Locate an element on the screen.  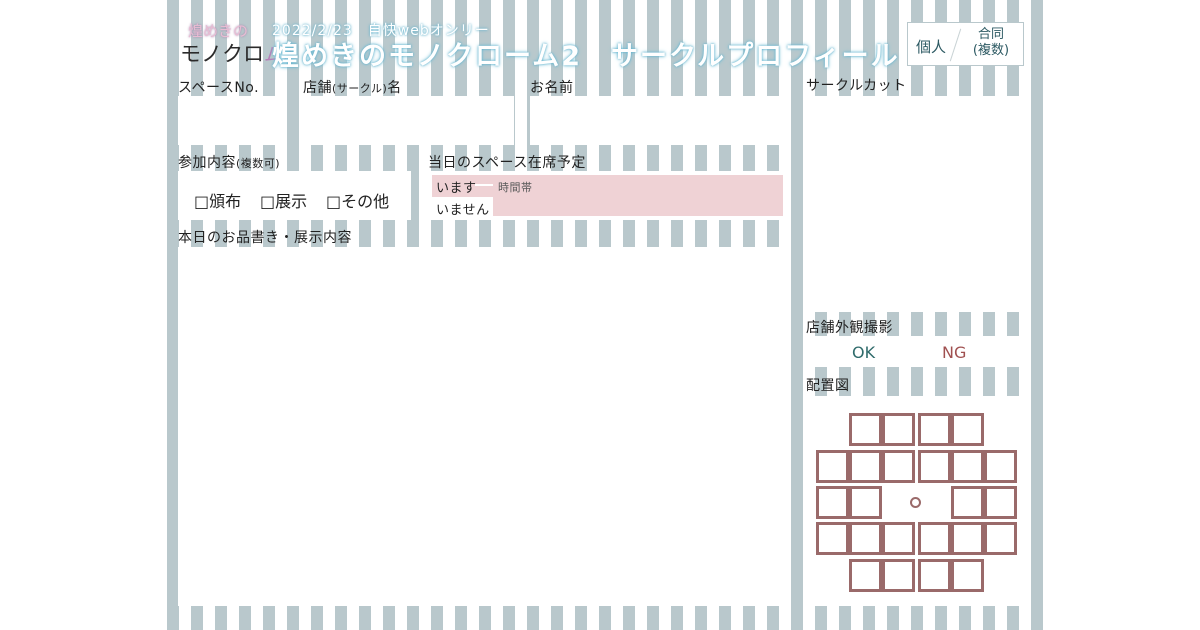
shop-name-field is located at coordinates (408, 120).